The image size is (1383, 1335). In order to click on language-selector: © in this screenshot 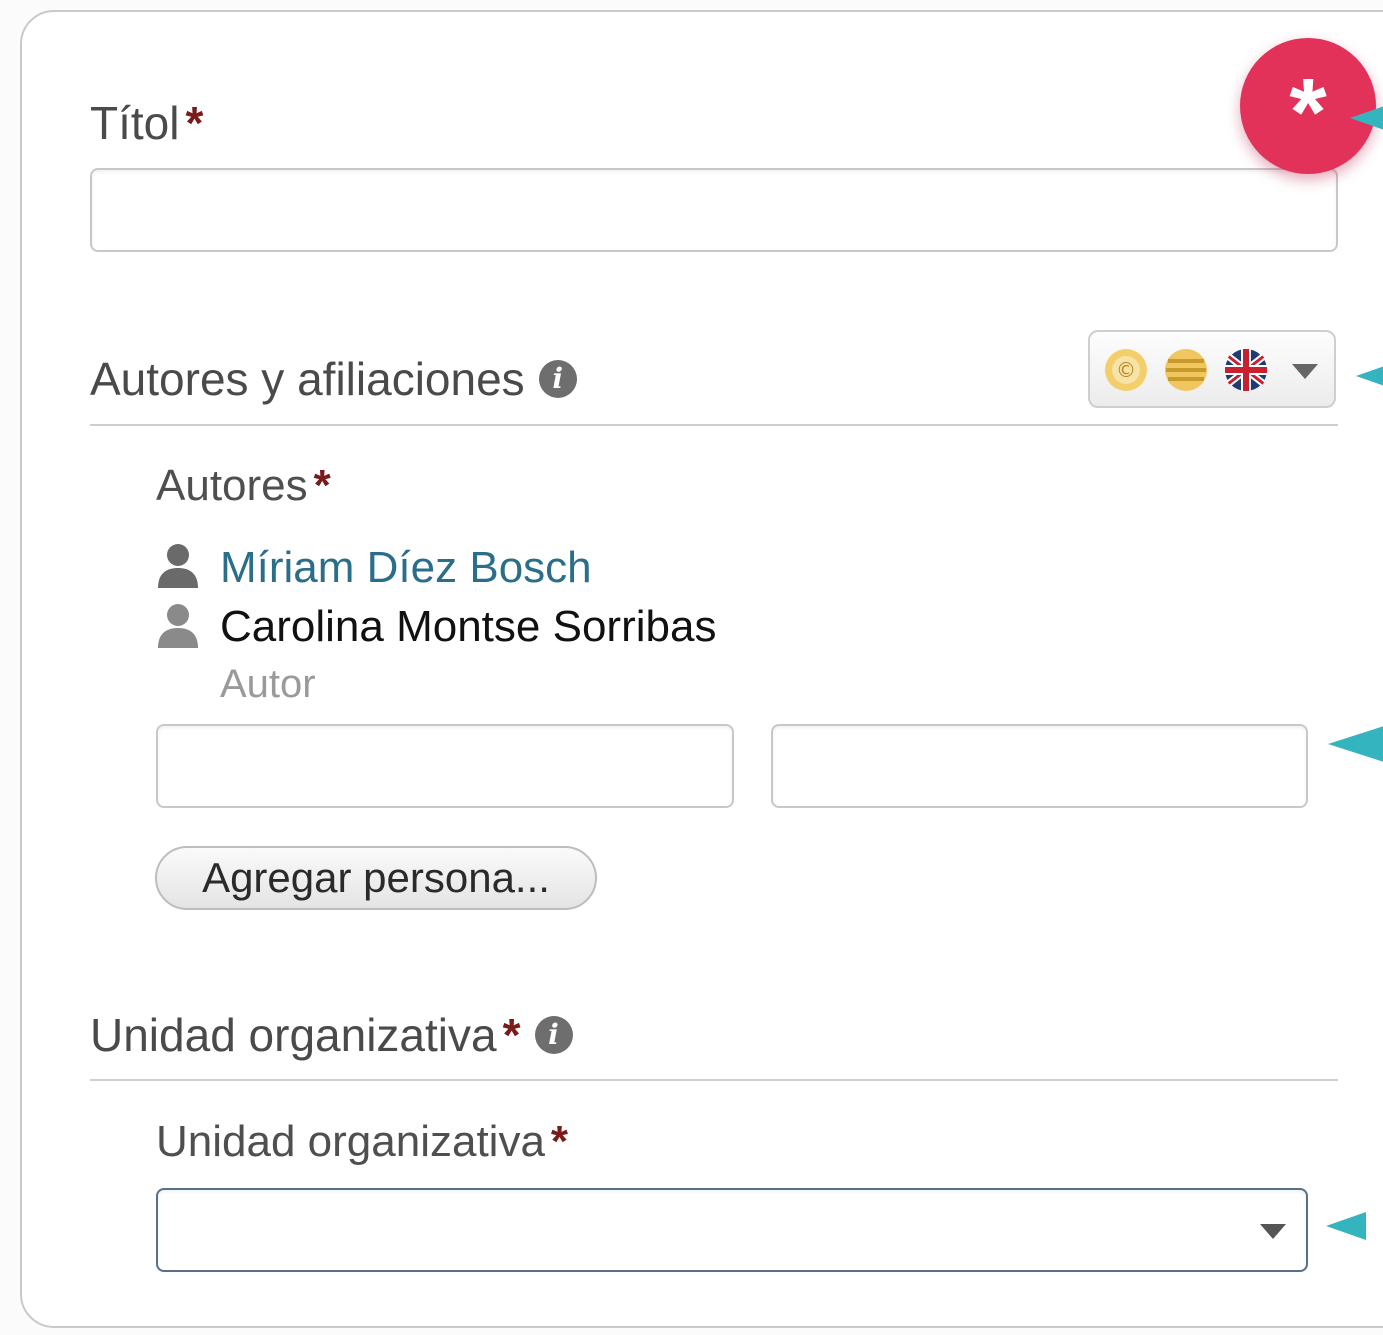, I will do `click(1212, 369)`.